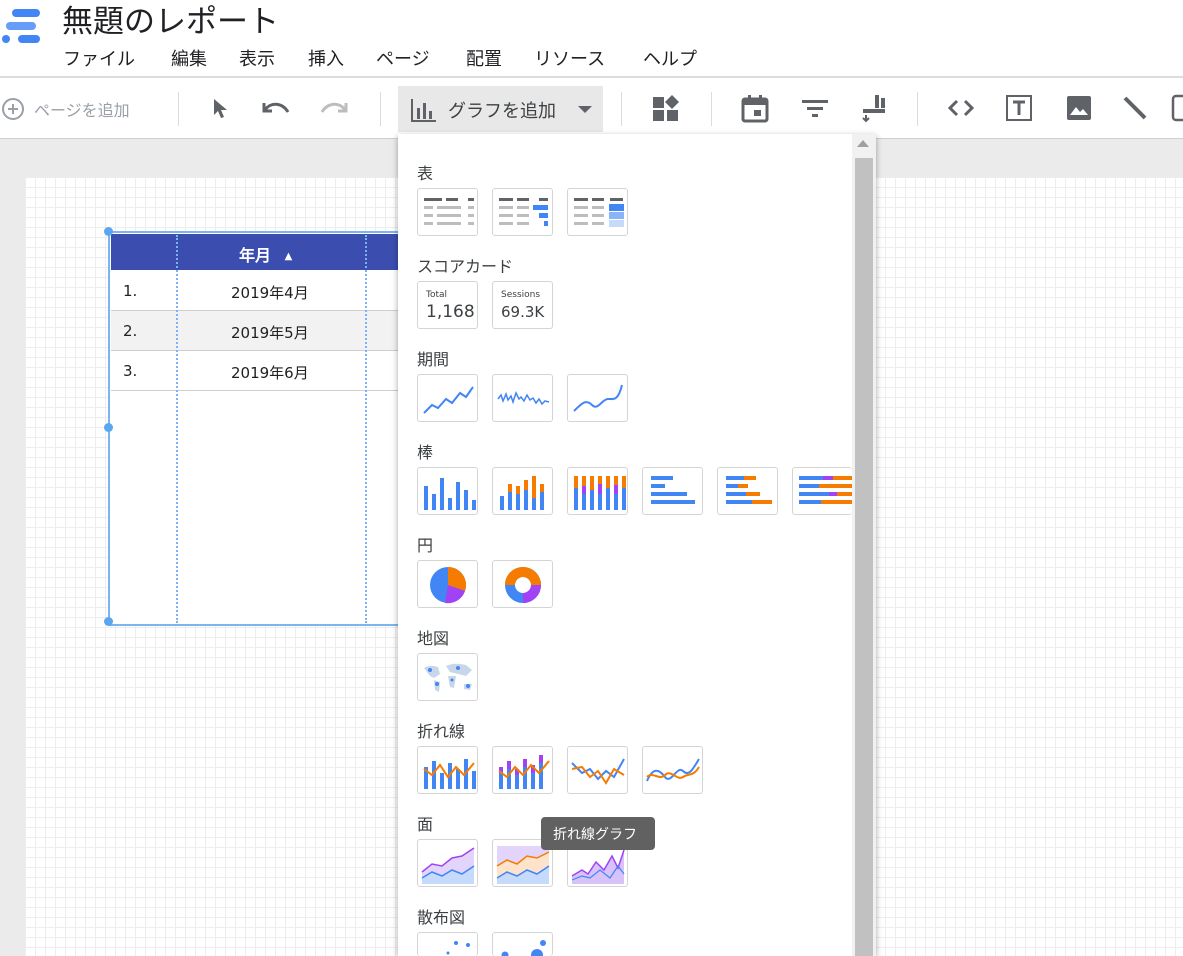 The image size is (1183, 956). Describe the element at coordinates (961, 108) in the screenshot. I see `code-embed-icon` at that location.